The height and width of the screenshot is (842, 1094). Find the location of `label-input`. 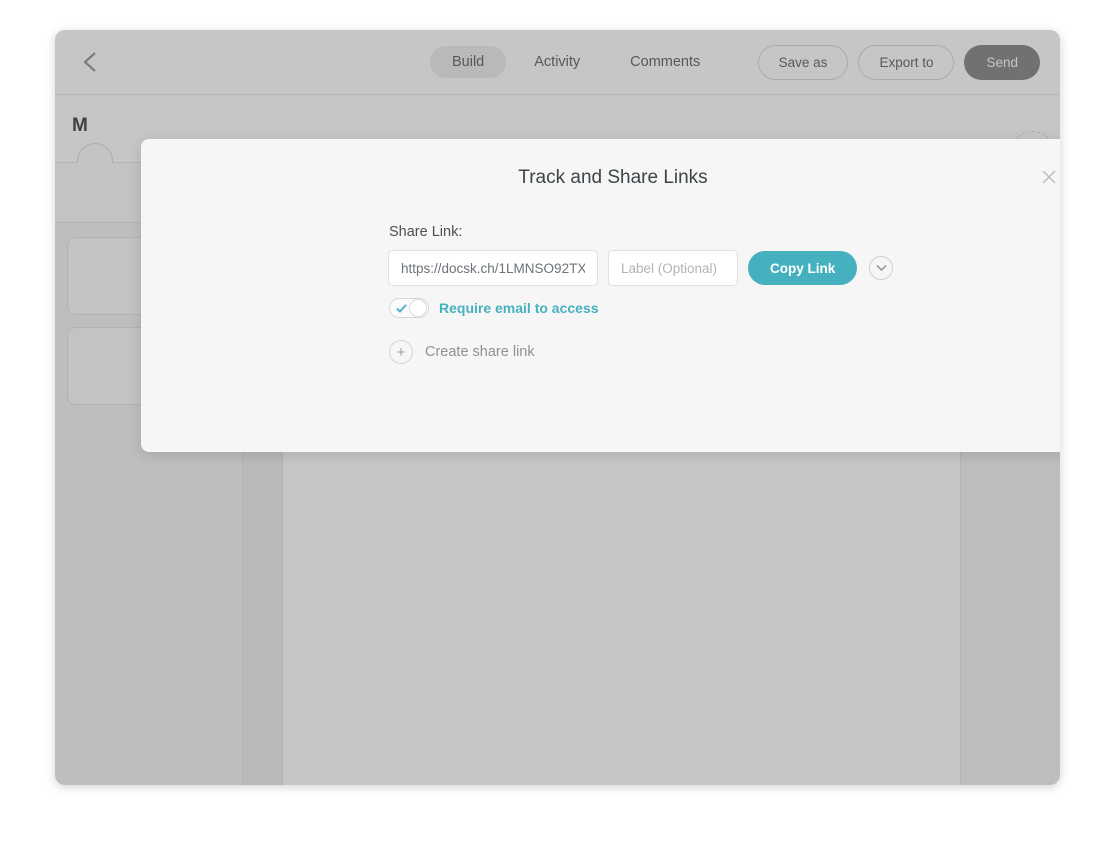

label-input is located at coordinates (673, 268).